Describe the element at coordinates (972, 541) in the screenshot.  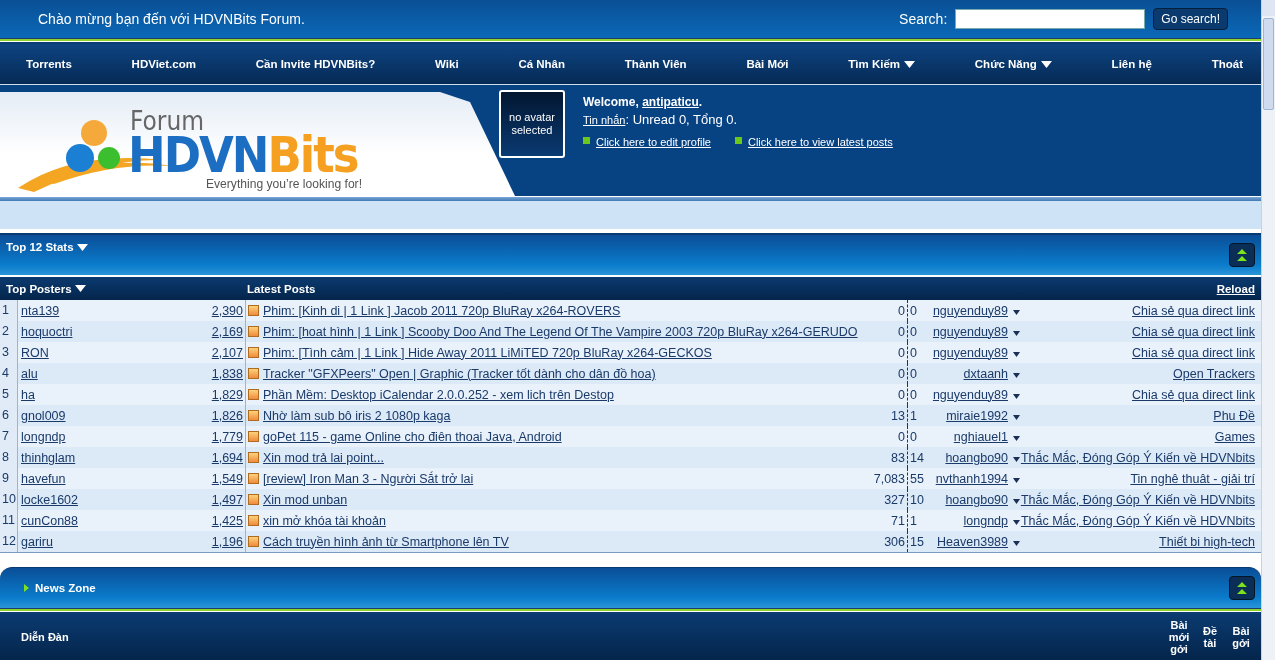
I see `user-link: Heaven3989` at that location.